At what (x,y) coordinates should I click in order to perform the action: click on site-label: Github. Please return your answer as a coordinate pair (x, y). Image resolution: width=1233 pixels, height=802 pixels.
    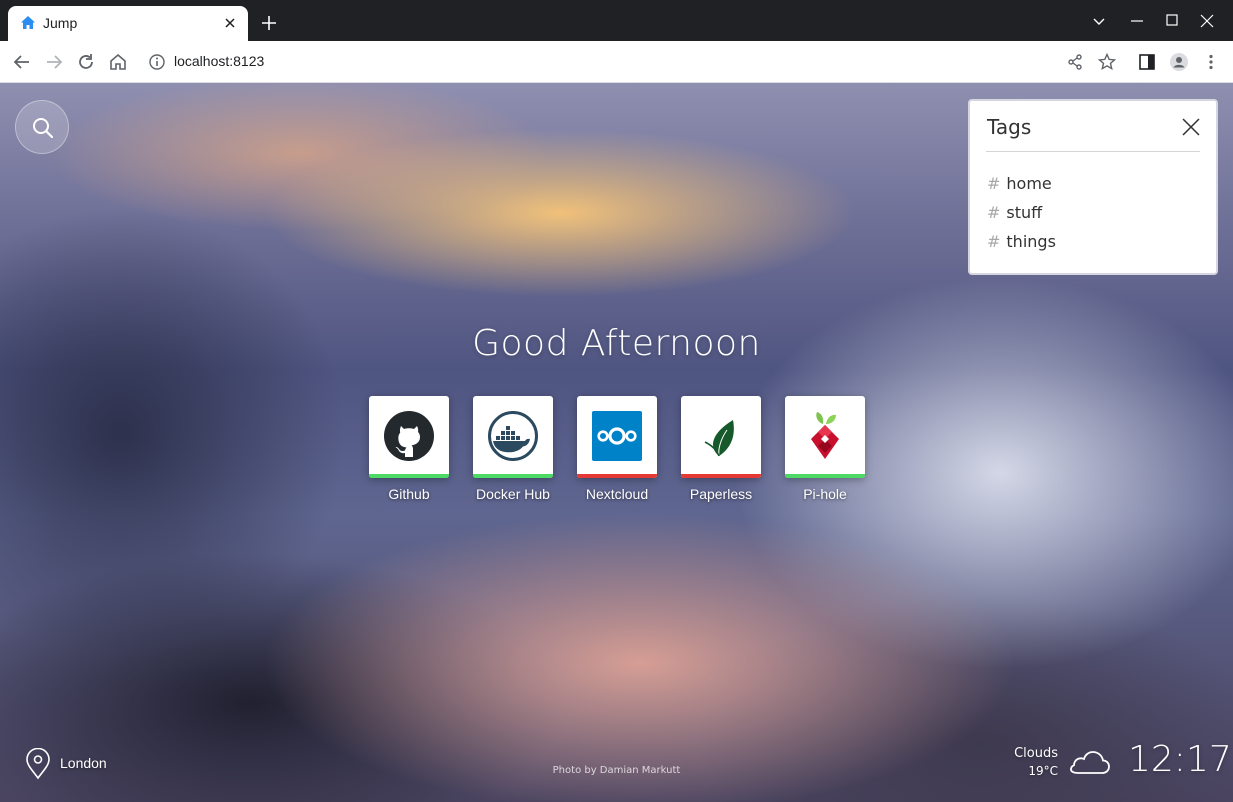
    Looking at the image, I should click on (409, 494).